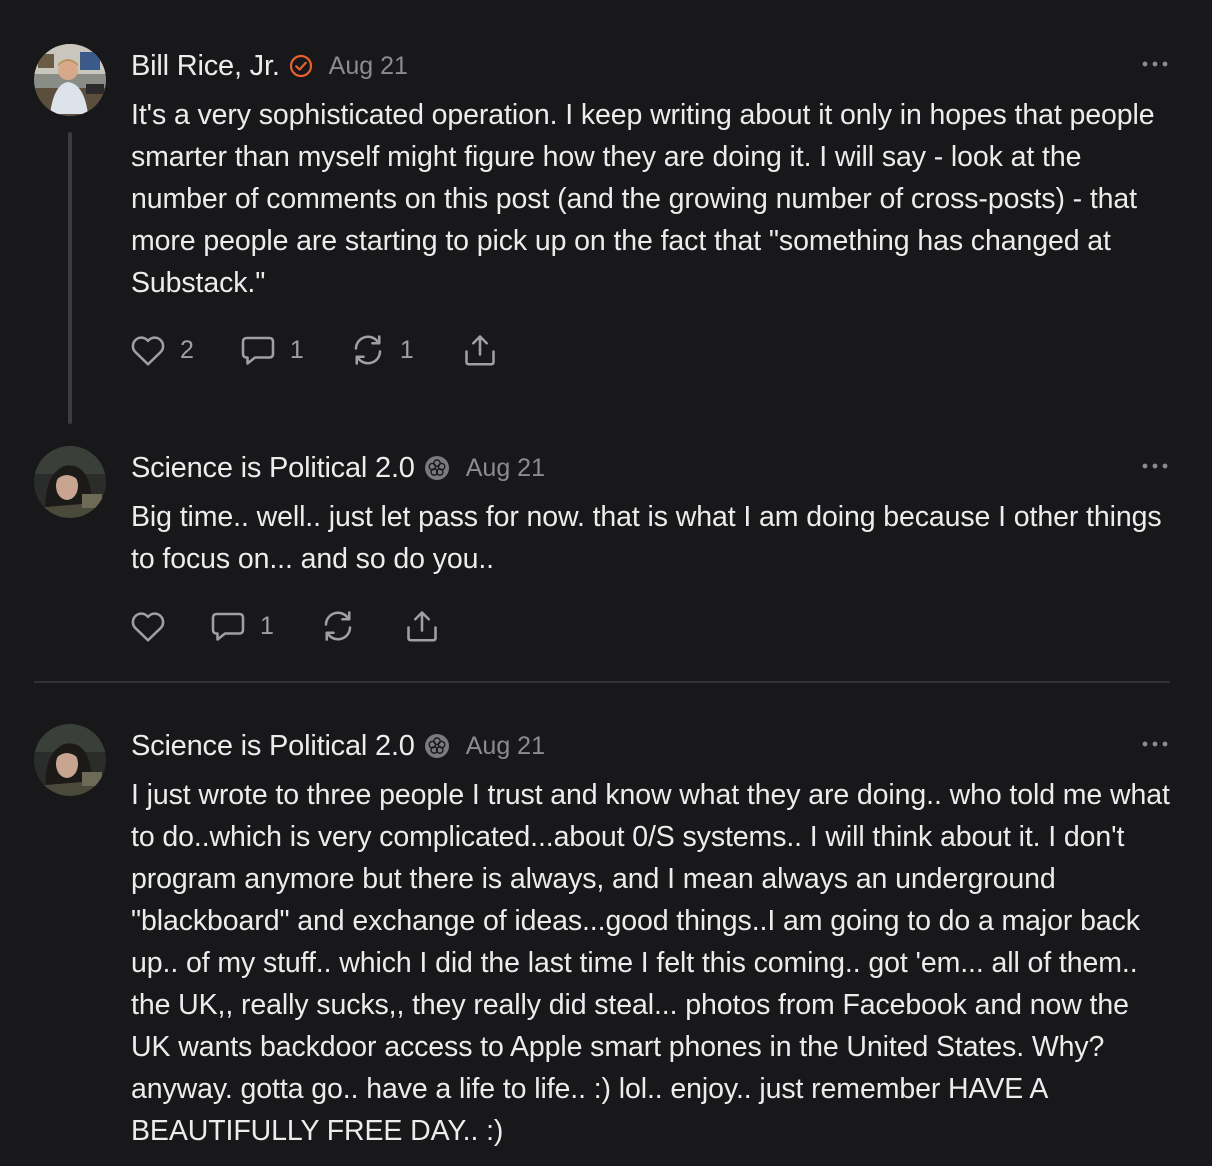 The width and height of the screenshot is (1212, 1166). I want to click on comment-actions: 2 1 1, so click(314, 350).